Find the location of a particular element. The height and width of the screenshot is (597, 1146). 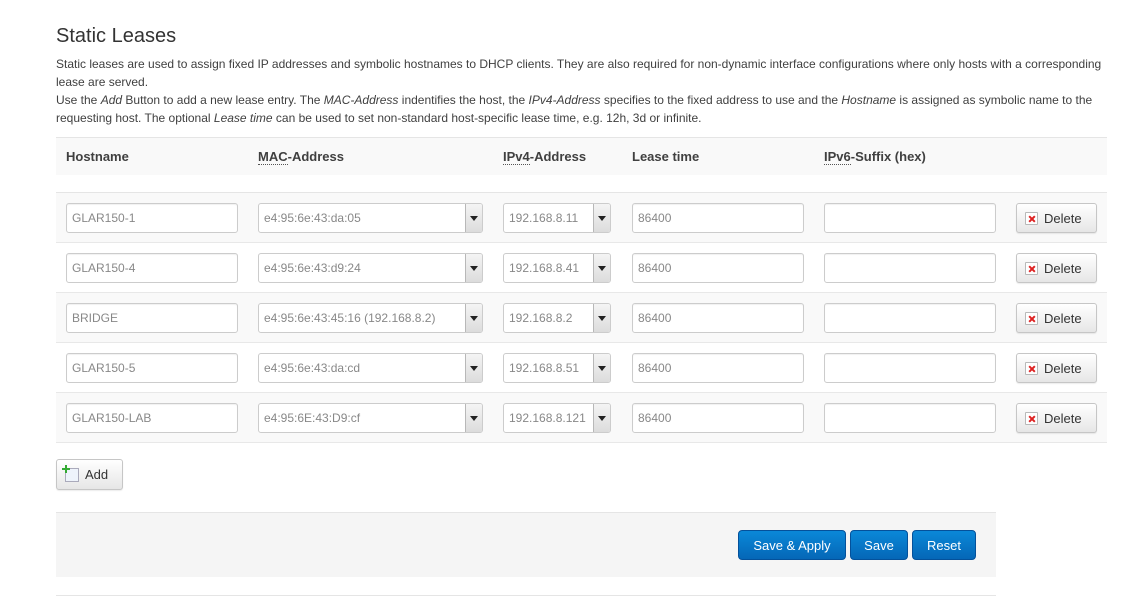

ipv4-address-select: 192.168.8.11 is located at coordinates (557, 218).